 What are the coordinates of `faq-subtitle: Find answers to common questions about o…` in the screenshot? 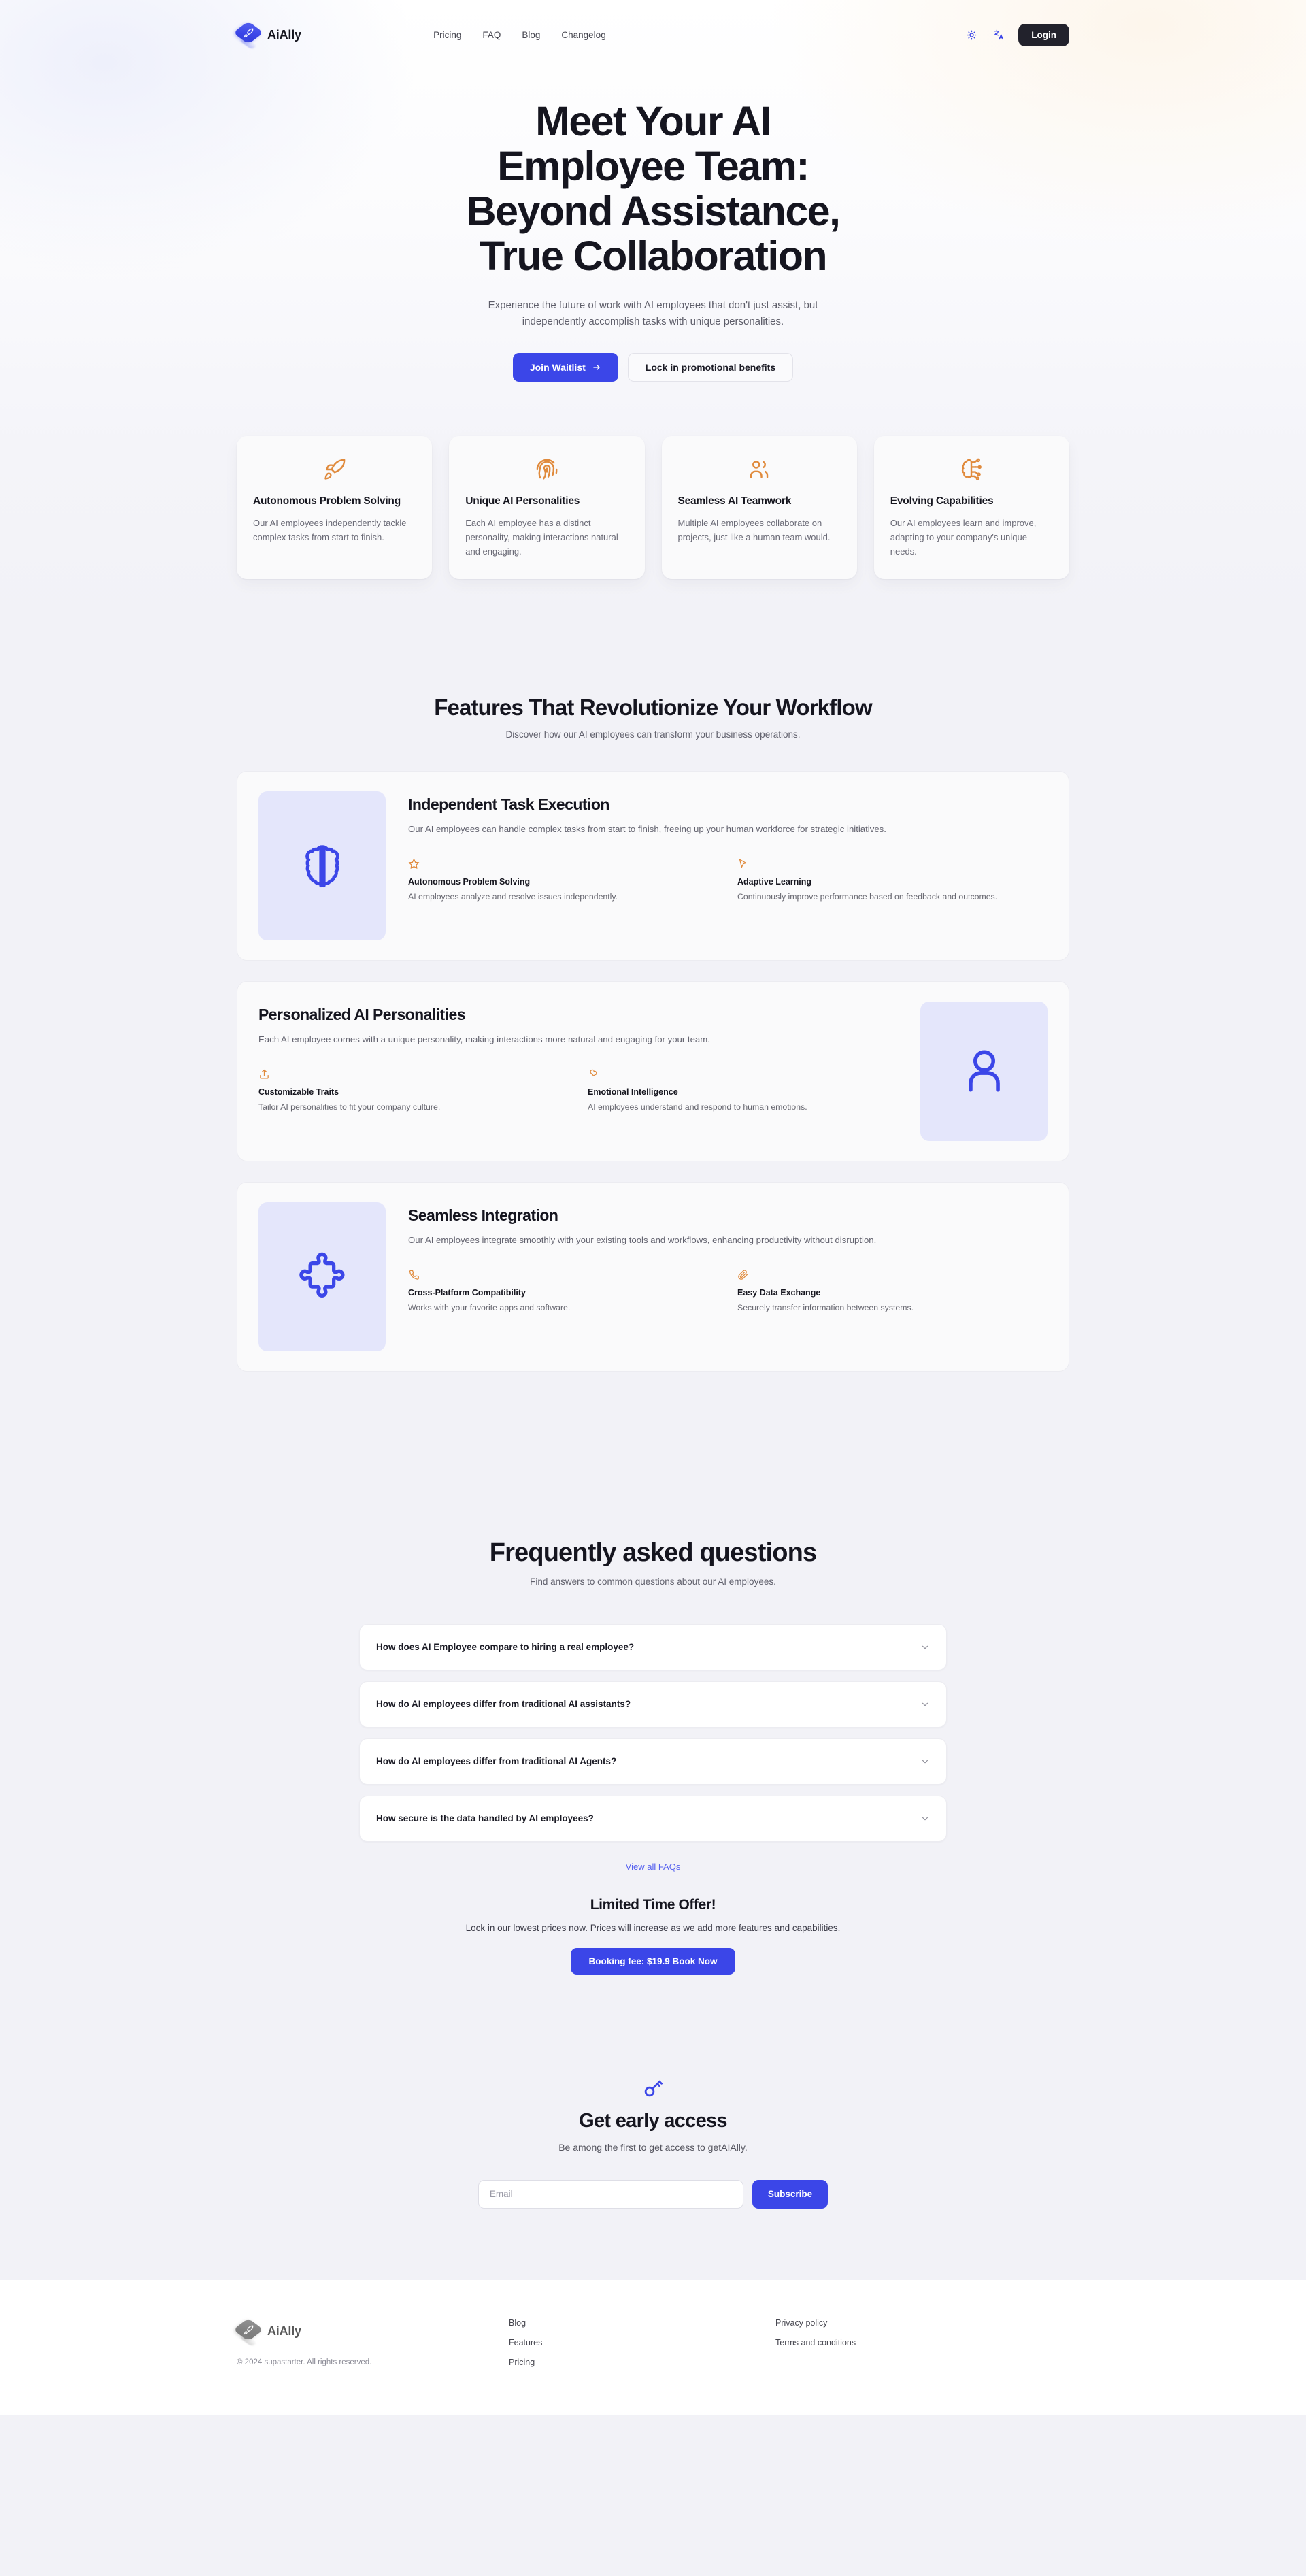 It's located at (653, 1582).